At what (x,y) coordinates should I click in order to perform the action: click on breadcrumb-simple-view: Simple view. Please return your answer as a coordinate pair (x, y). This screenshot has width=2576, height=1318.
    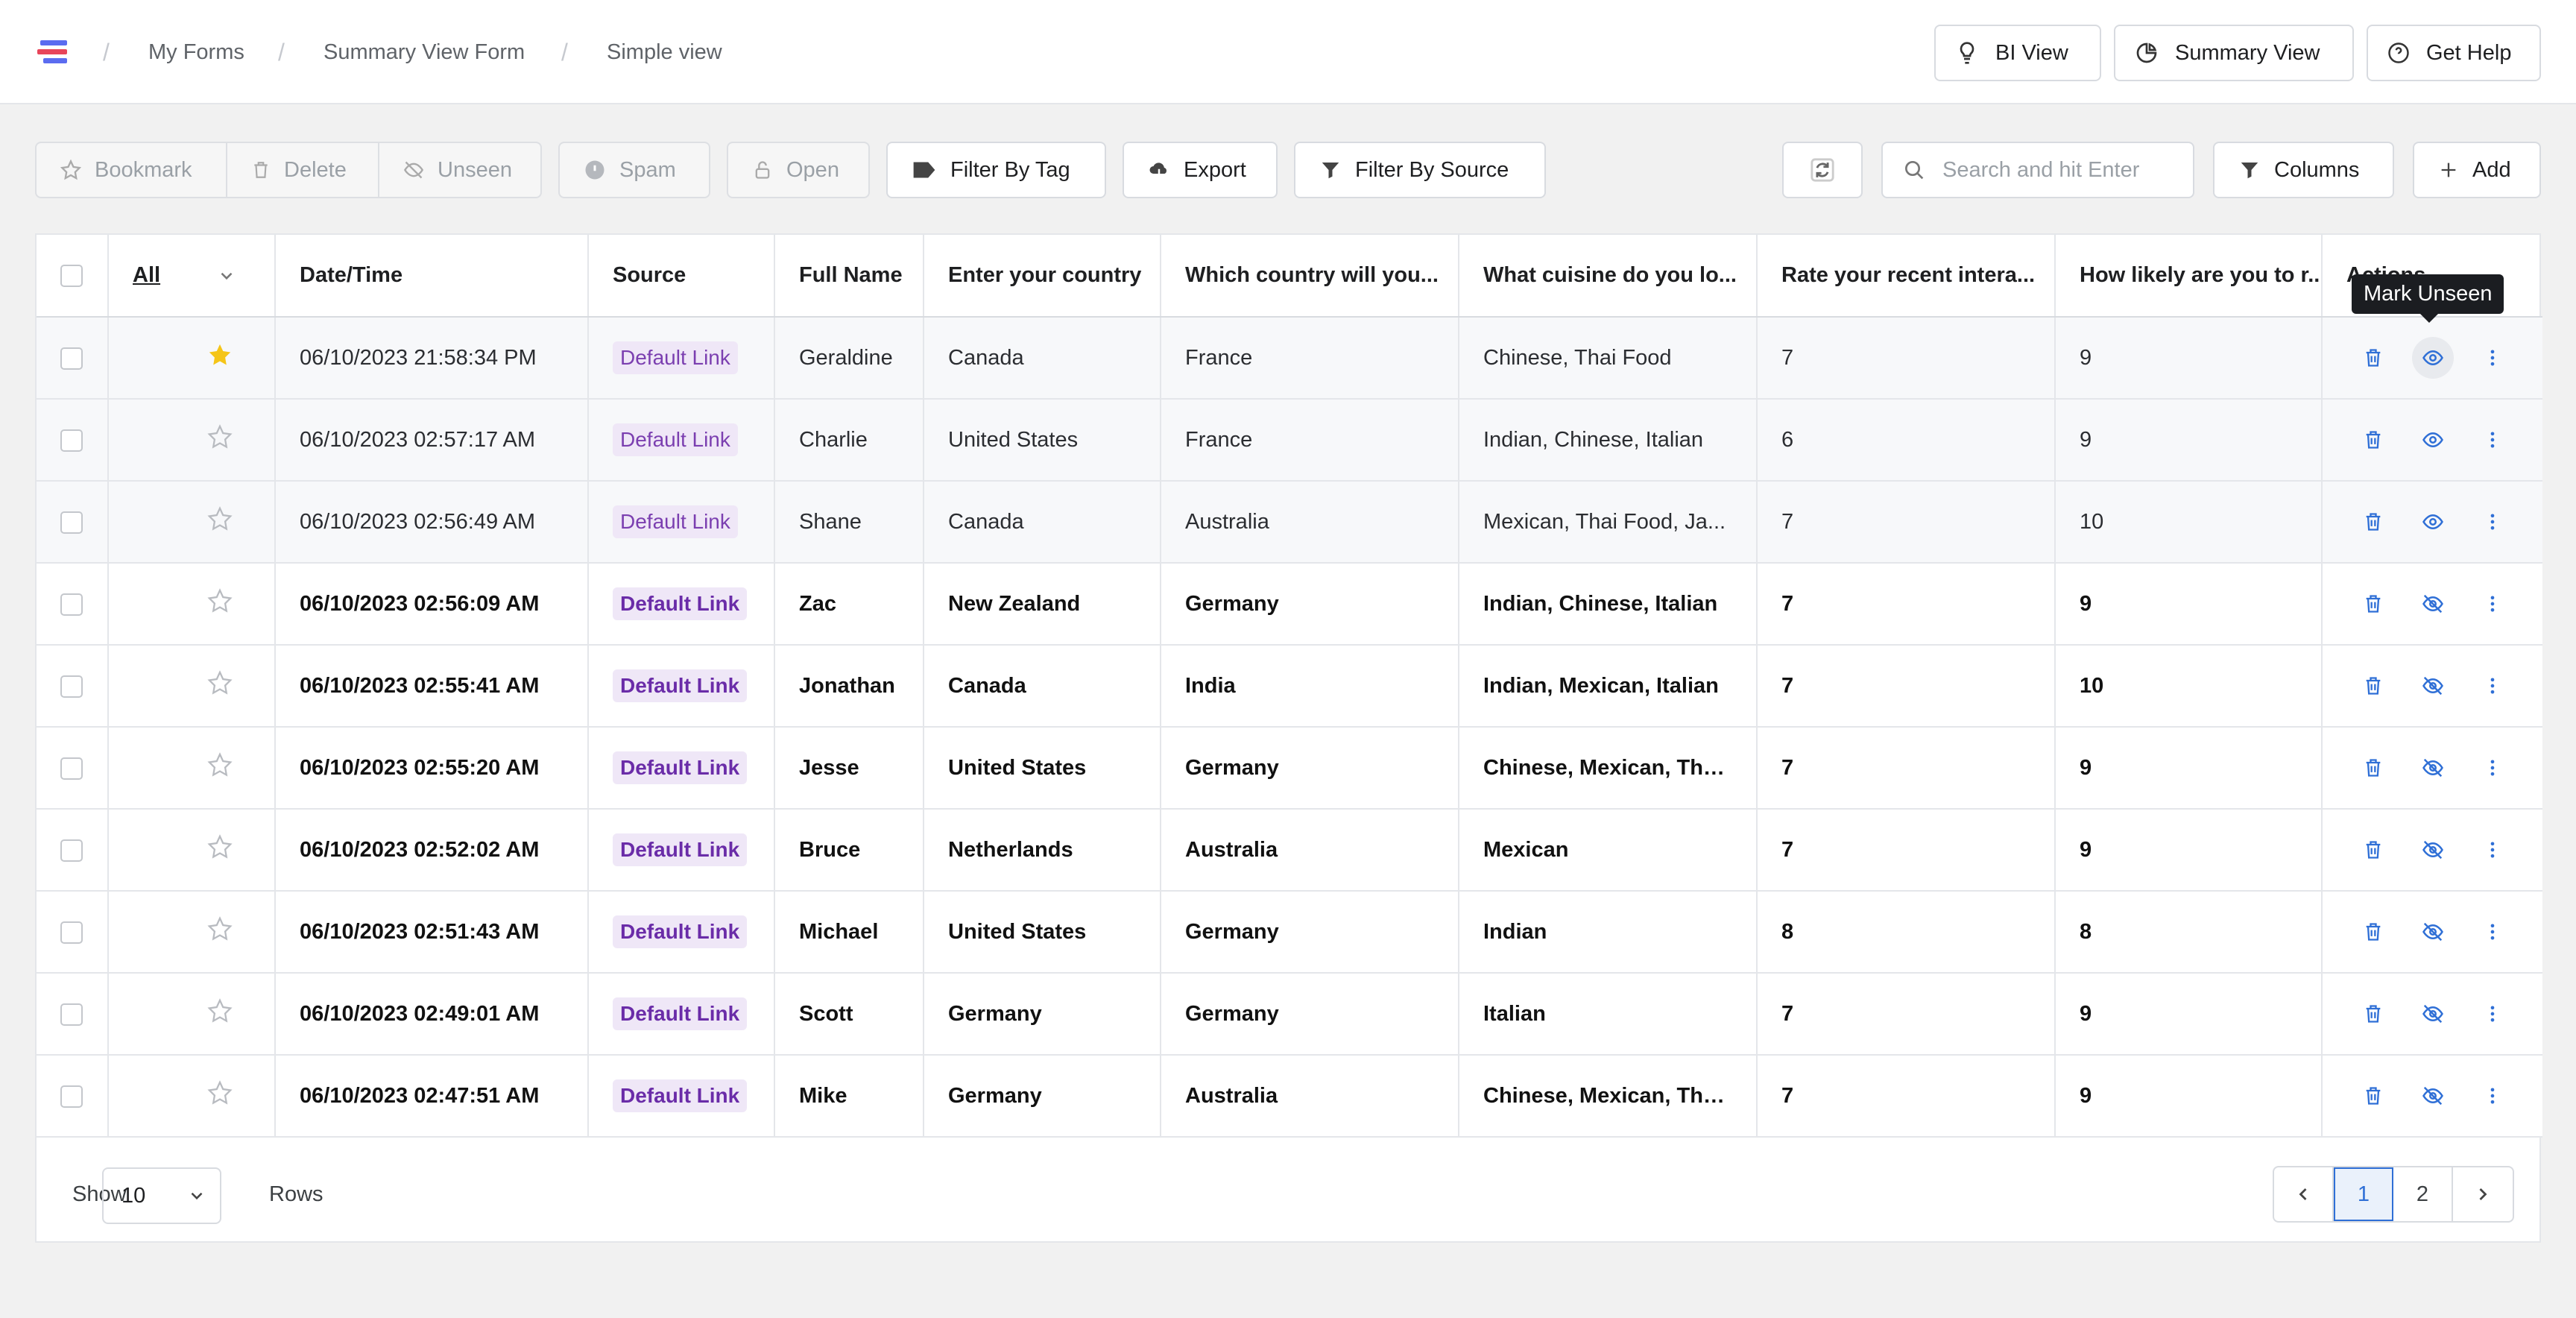
    Looking at the image, I should click on (664, 52).